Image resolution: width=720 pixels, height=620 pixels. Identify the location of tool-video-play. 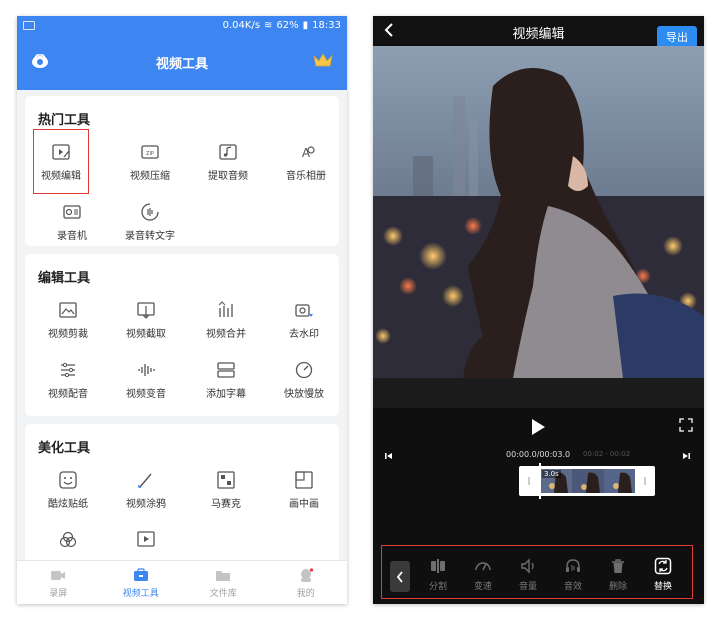
(146, 540).